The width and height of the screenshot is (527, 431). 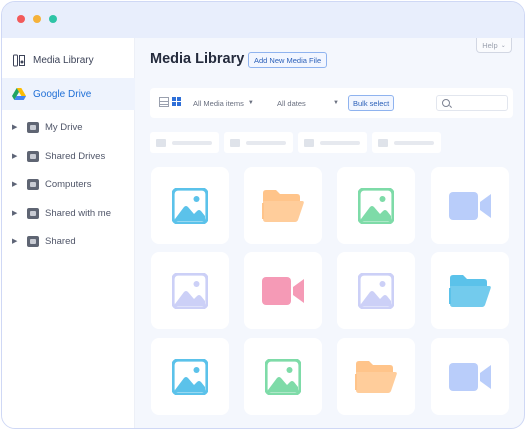 What do you see at coordinates (33, 184) in the screenshot?
I see `computer-icon` at bounding box center [33, 184].